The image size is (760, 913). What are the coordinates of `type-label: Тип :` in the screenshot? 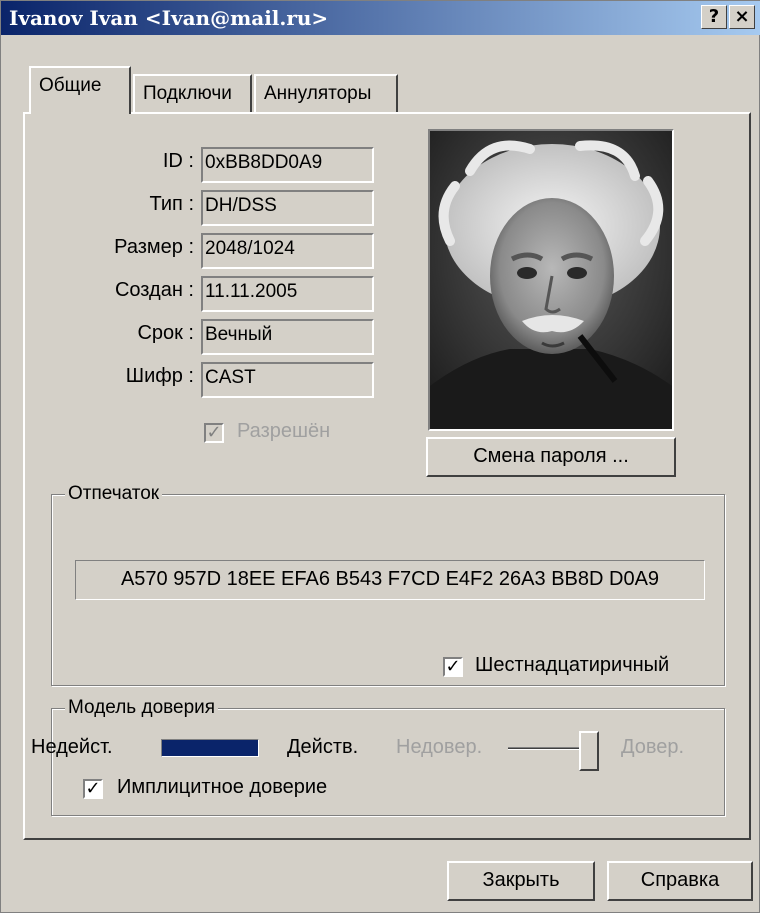 It's located at (171, 204).